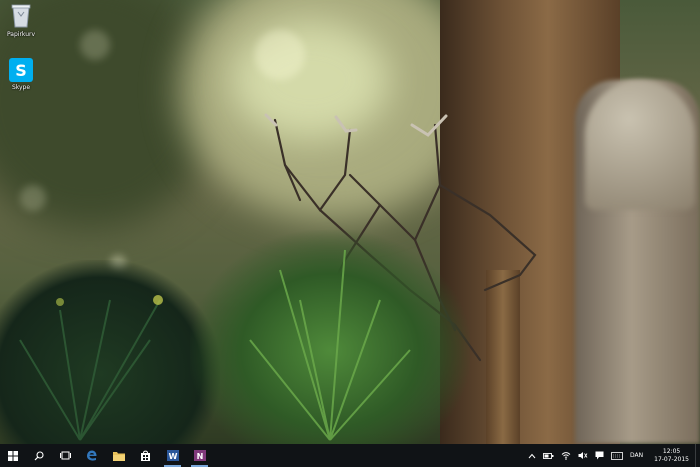 The image size is (700, 467). I want to click on search-icon, so click(39, 455).